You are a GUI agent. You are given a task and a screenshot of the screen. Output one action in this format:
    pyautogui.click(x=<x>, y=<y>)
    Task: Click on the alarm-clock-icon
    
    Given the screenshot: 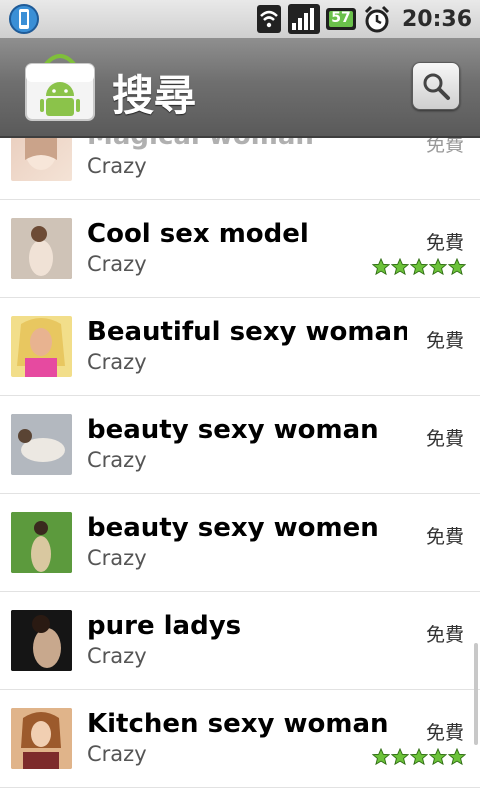 What is the action you would take?
    pyautogui.click(x=377, y=19)
    